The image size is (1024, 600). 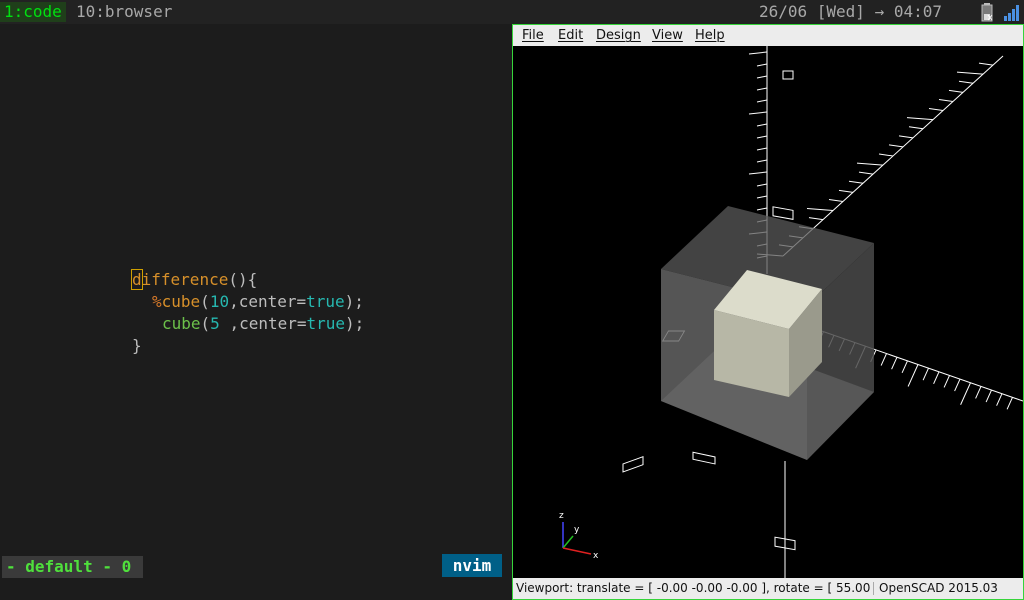 What do you see at coordinates (873, 588) in the screenshot?
I see `statusbar-divider` at bounding box center [873, 588].